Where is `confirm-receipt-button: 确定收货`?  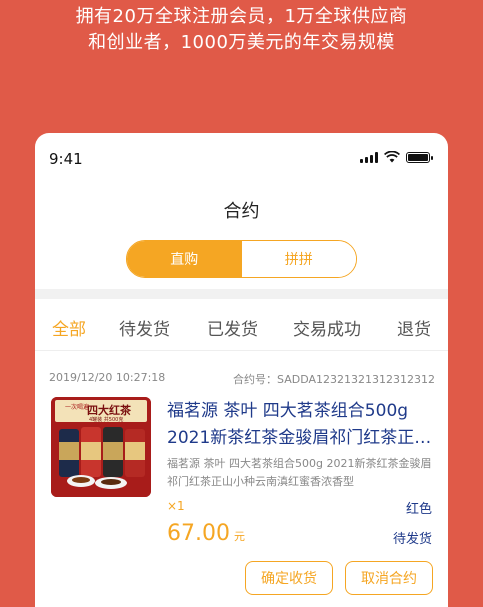 confirm-receipt-button: 确定收货 is located at coordinates (289, 578).